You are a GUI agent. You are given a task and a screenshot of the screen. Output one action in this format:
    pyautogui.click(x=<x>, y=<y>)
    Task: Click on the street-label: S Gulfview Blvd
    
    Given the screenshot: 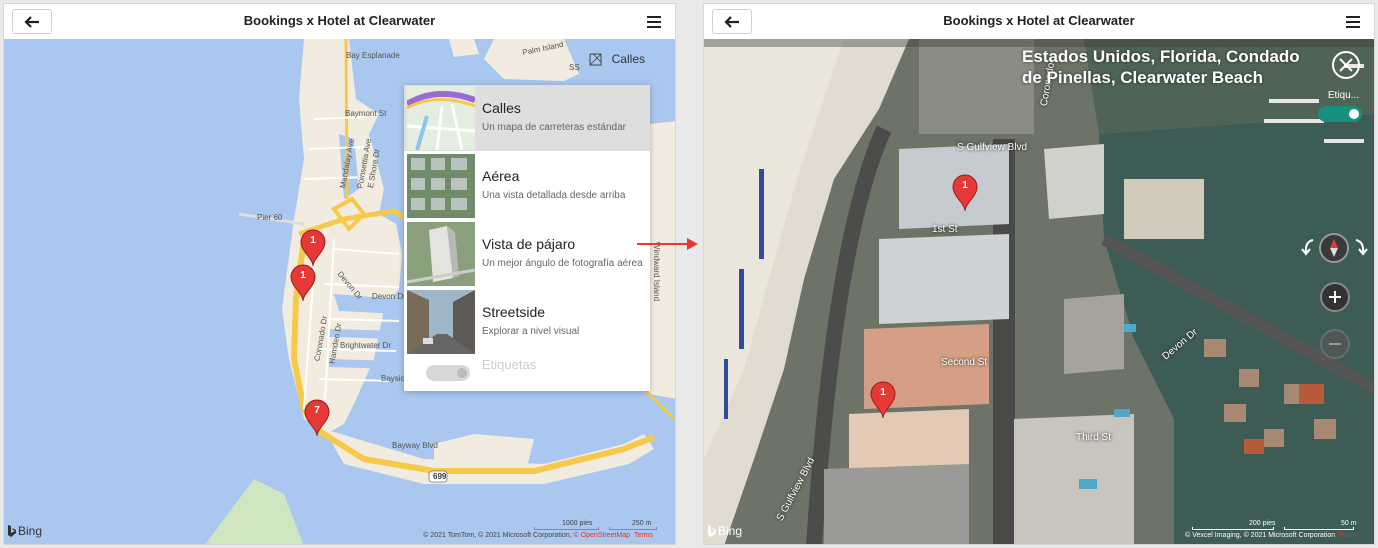 What is the action you would take?
    pyautogui.click(x=992, y=147)
    